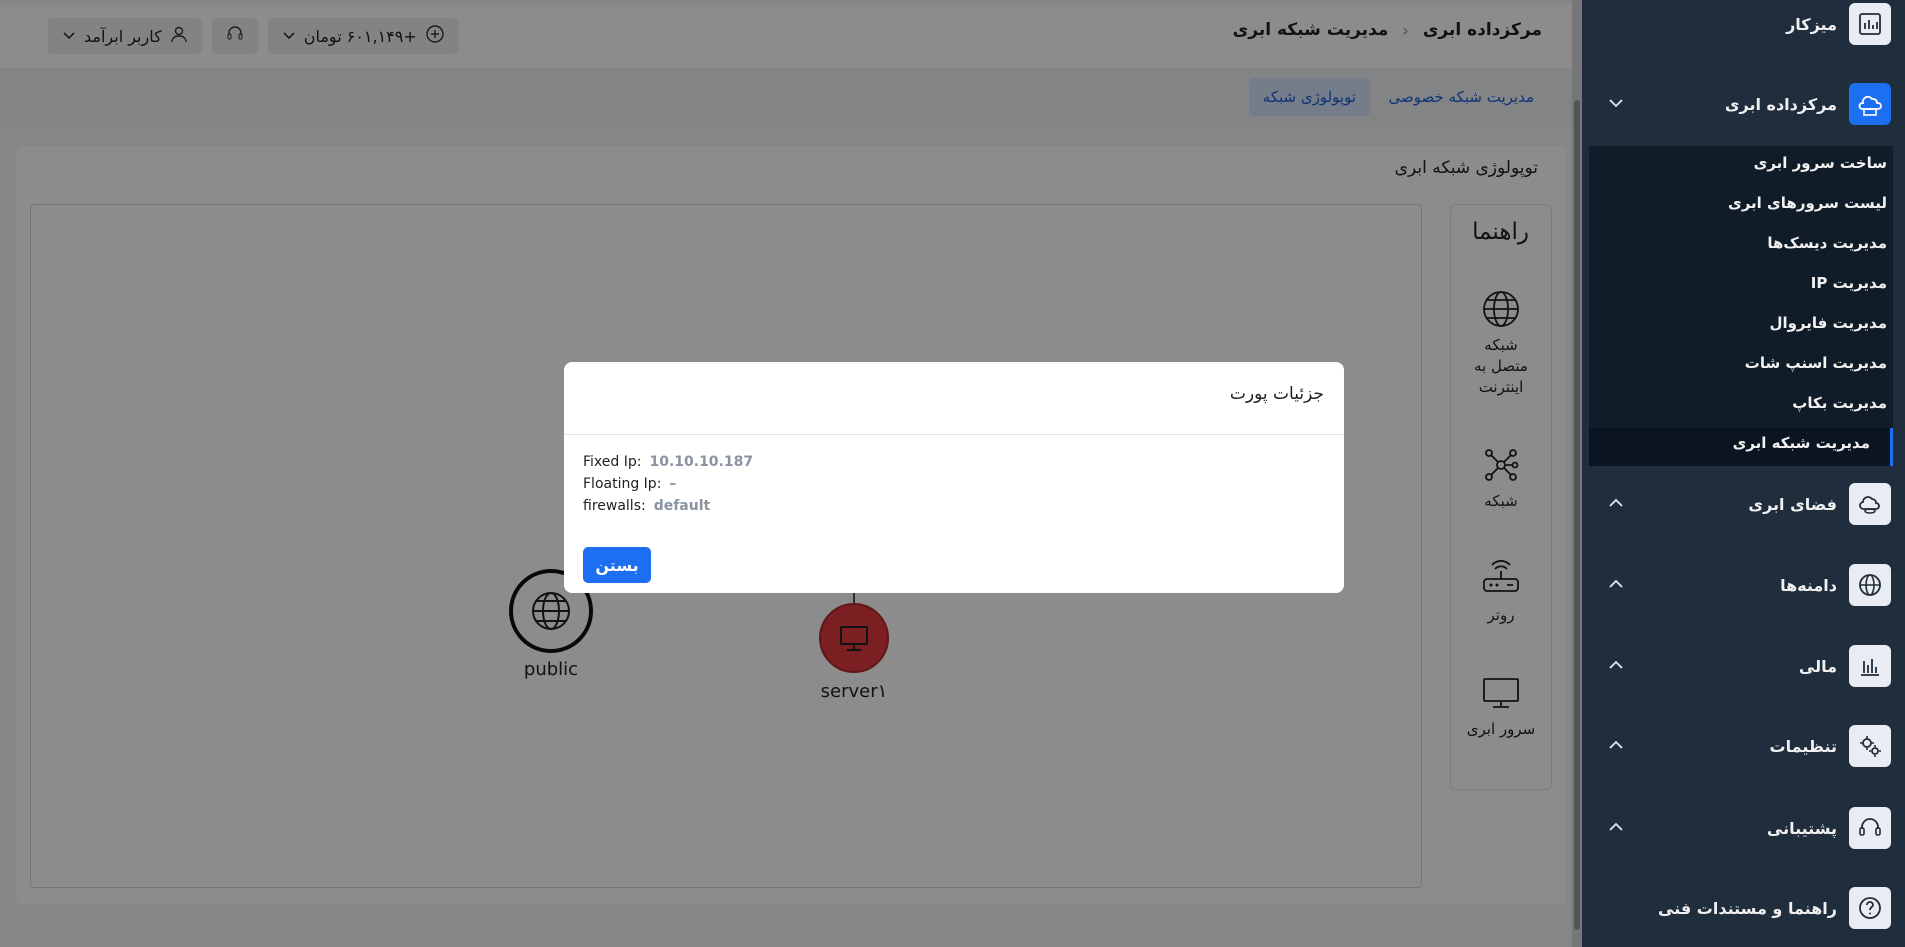  I want to click on submenu-item-backup: مدیریت بکاپ, so click(1839, 403).